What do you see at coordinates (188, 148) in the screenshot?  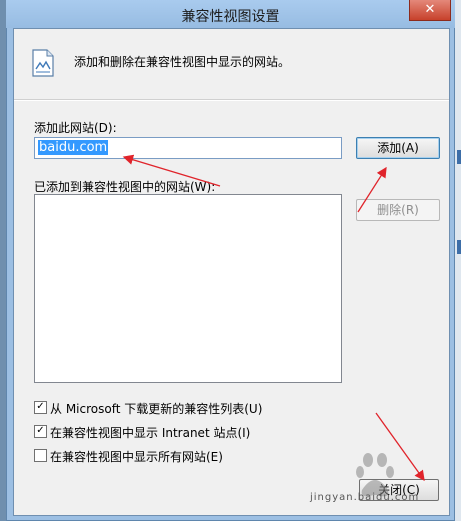 I see `add-site-input: baidu.com` at bounding box center [188, 148].